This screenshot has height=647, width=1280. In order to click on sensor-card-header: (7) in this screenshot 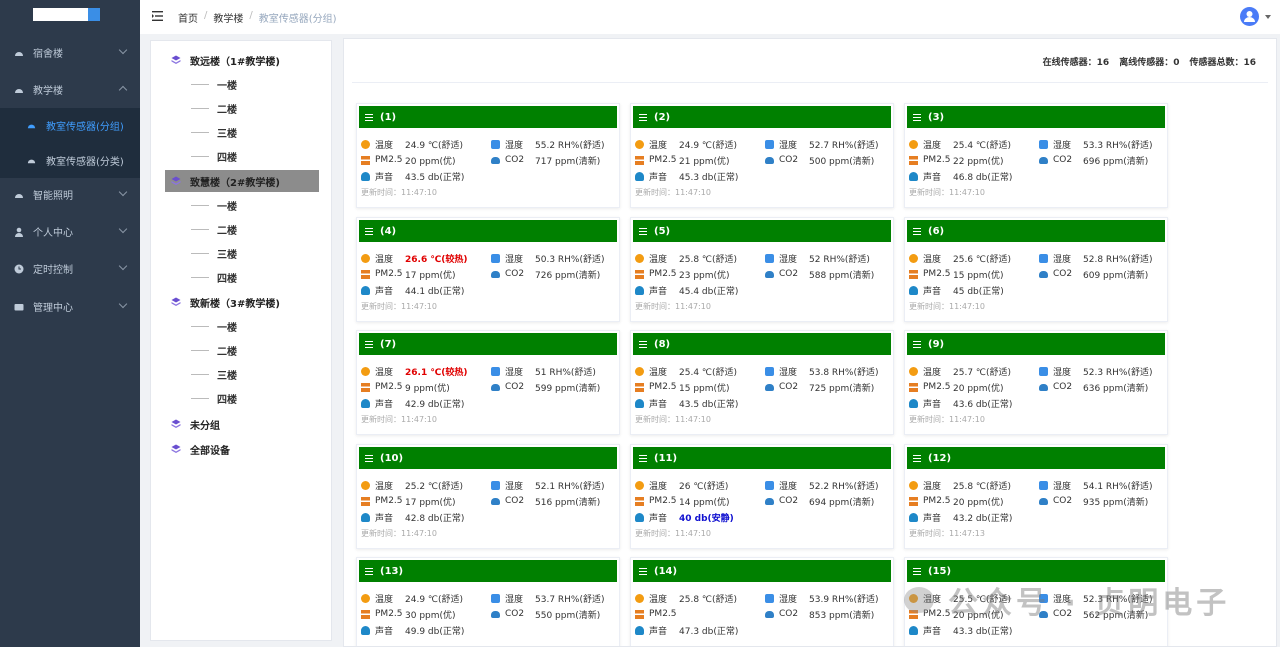, I will do `click(488, 344)`.